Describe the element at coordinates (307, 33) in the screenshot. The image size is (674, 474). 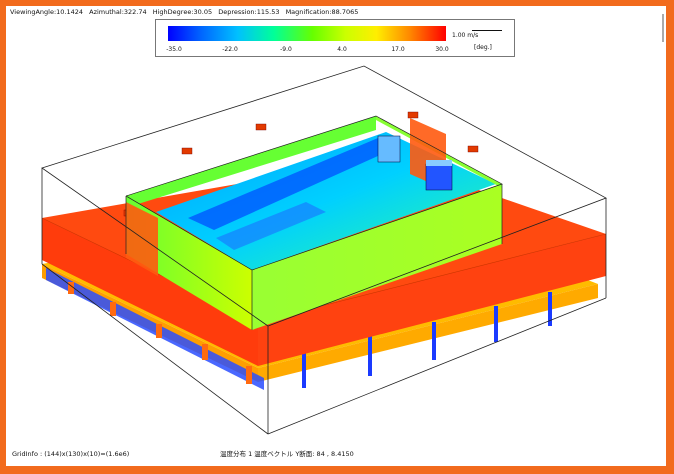
I see `color-scale-bar` at that location.